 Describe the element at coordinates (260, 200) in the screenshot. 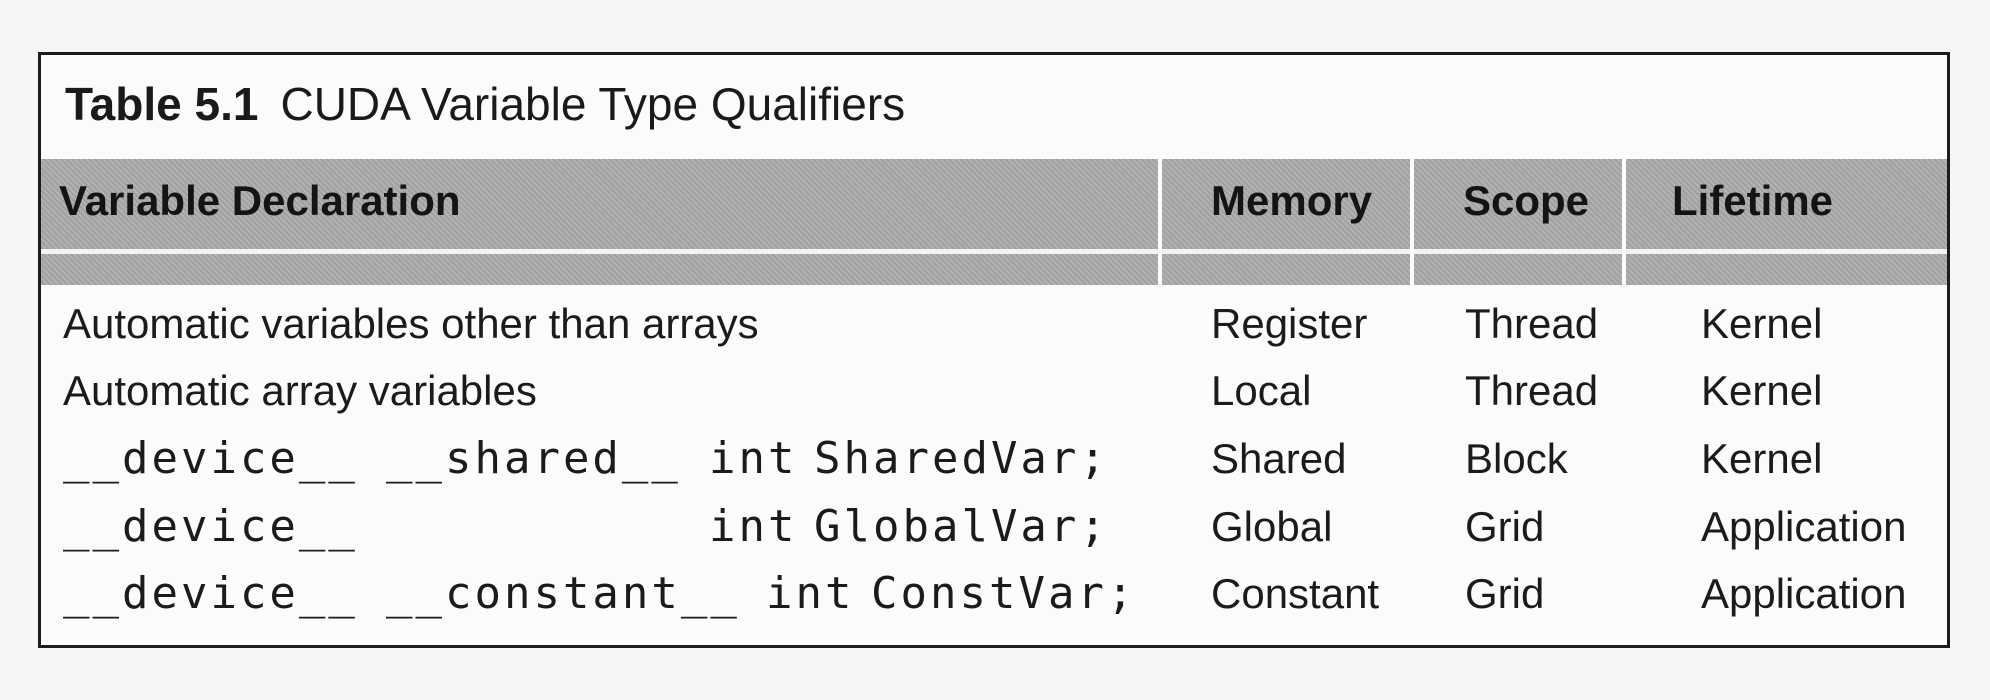

I see `header-declaration: Variable Declaration` at that location.